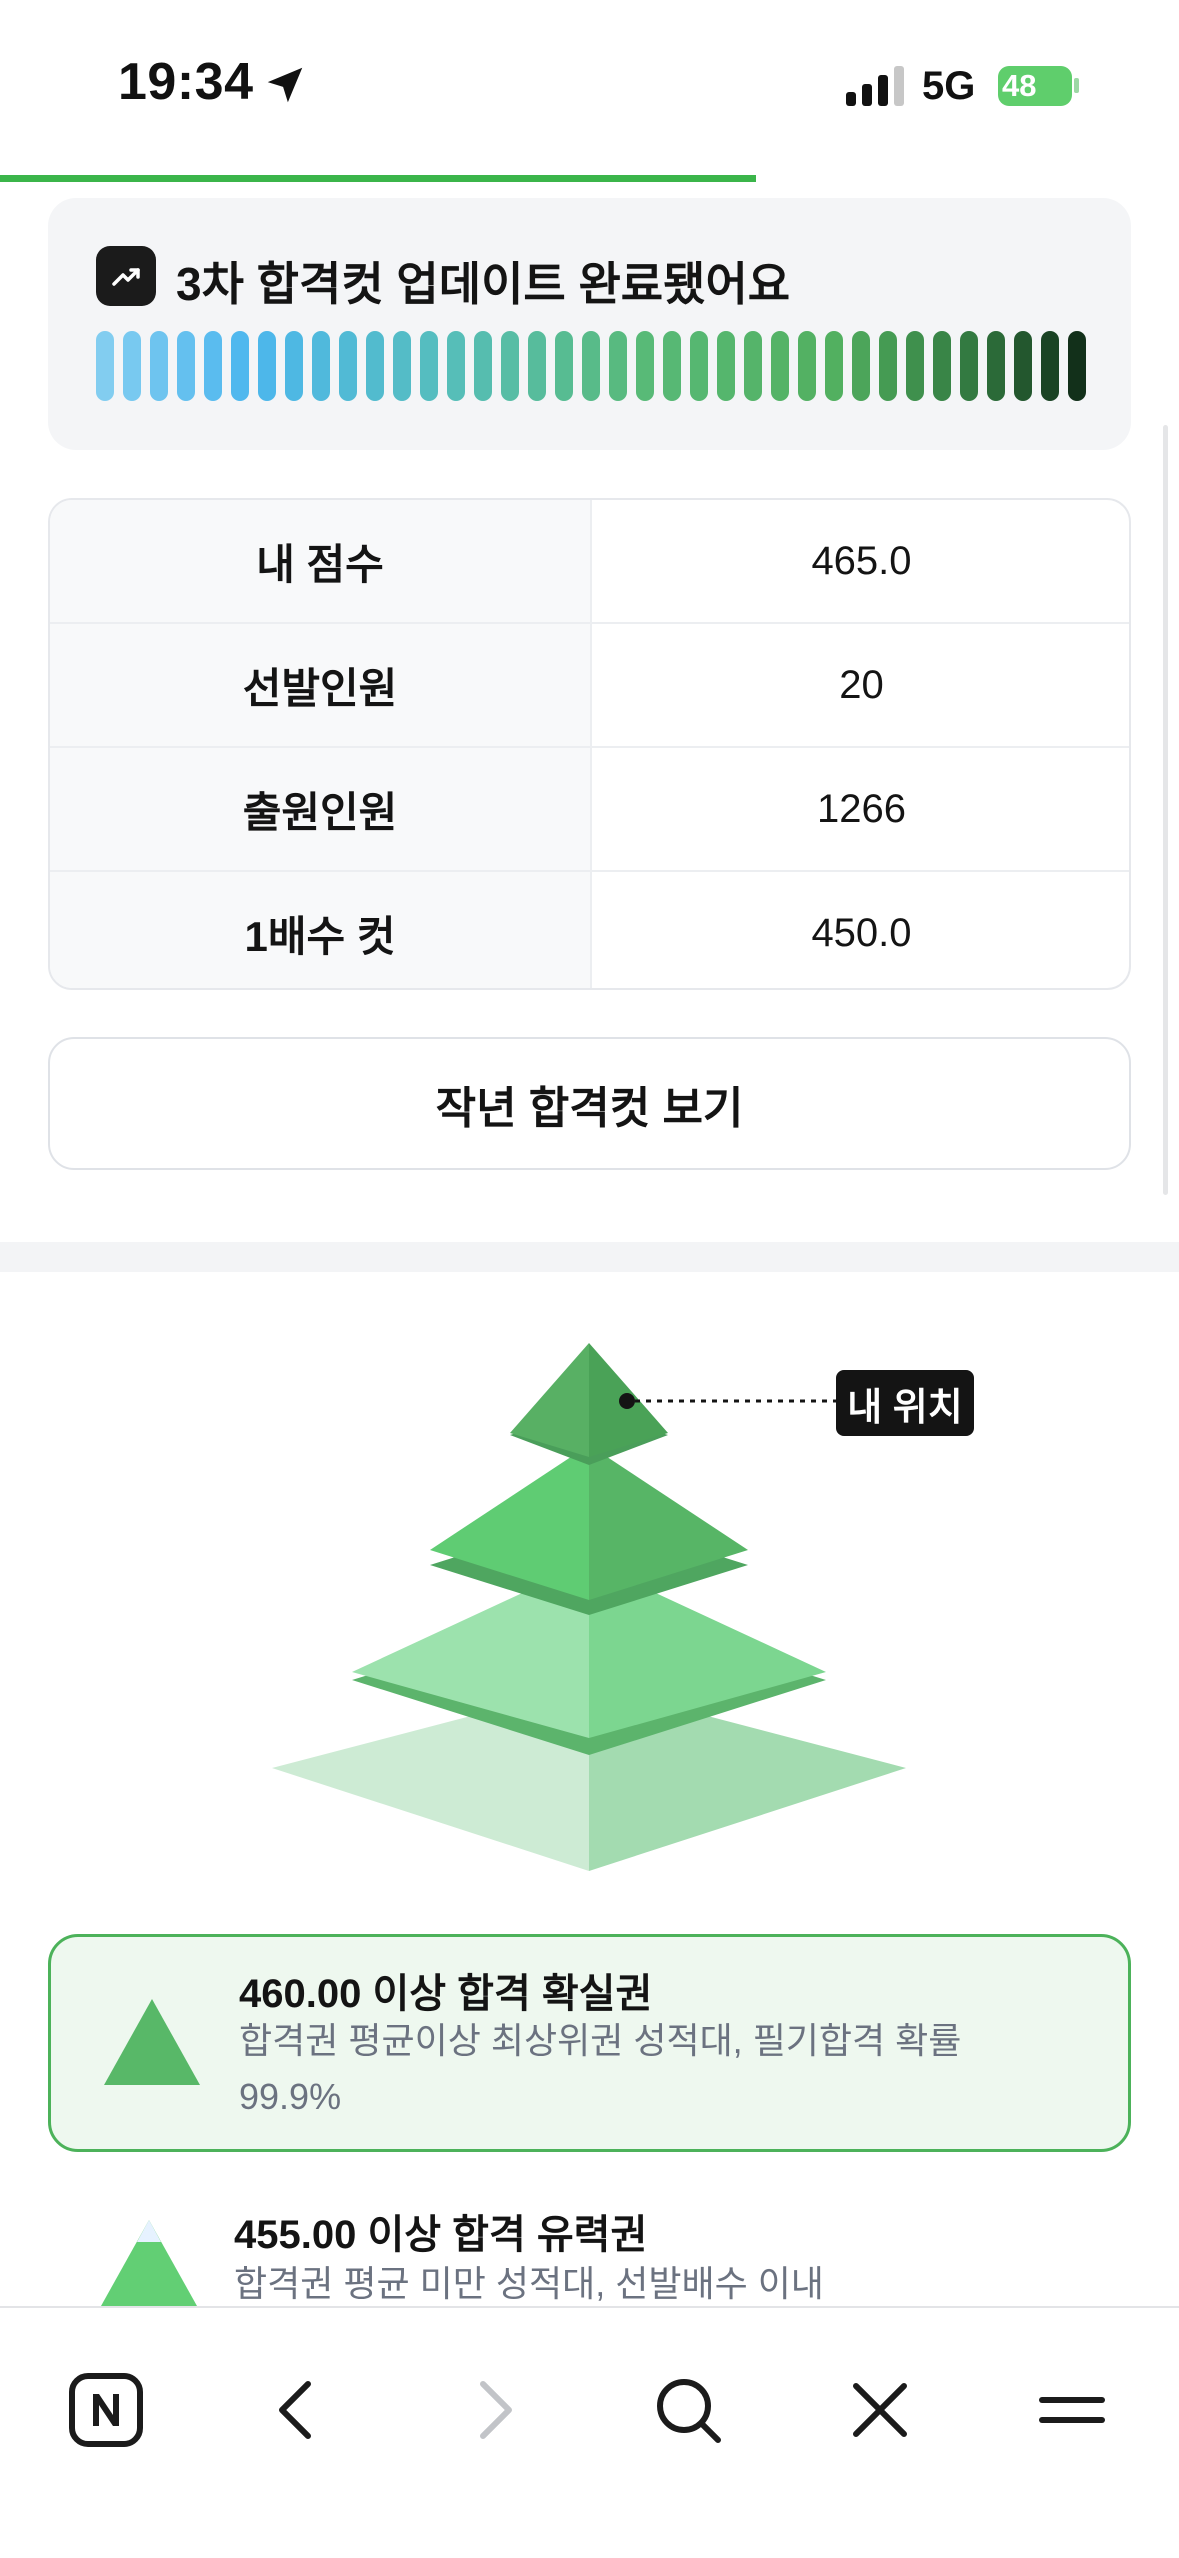 Image resolution: width=1179 pixels, height=2558 pixels. What do you see at coordinates (949, 86) in the screenshot?
I see `network-type: 5G` at bounding box center [949, 86].